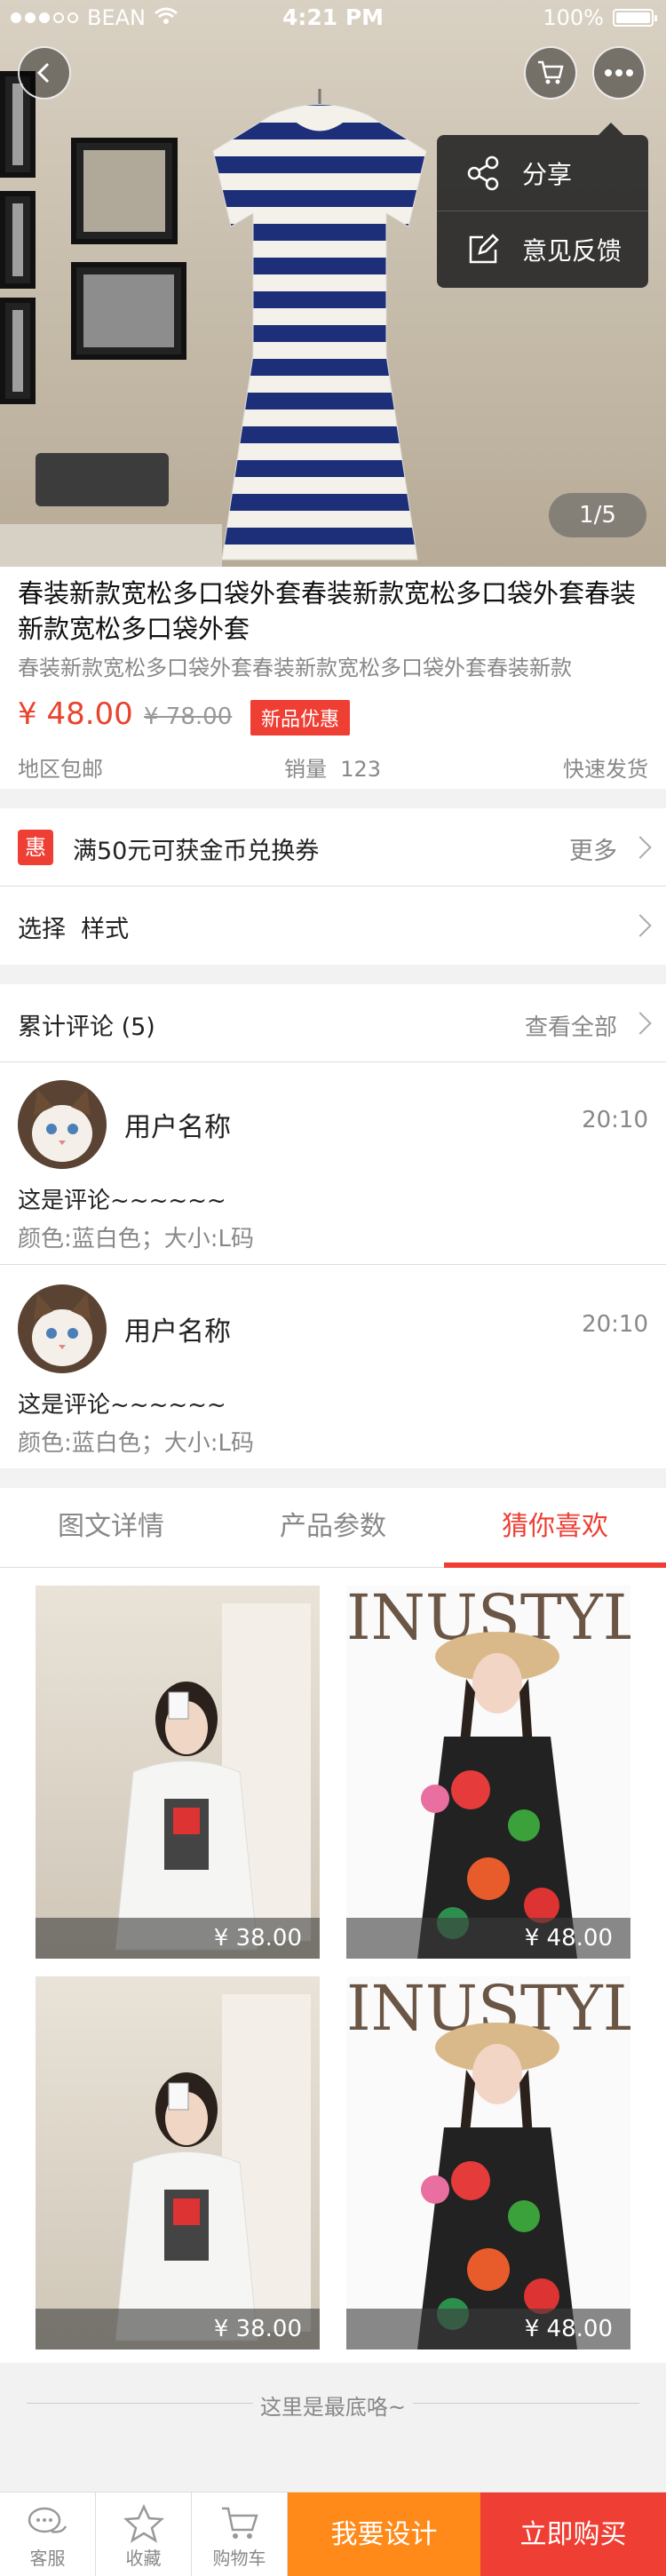  What do you see at coordinates (111, 1527) in the screenshot?
I see `tab-details: 图文详情` at bounding box center [111, 1527].